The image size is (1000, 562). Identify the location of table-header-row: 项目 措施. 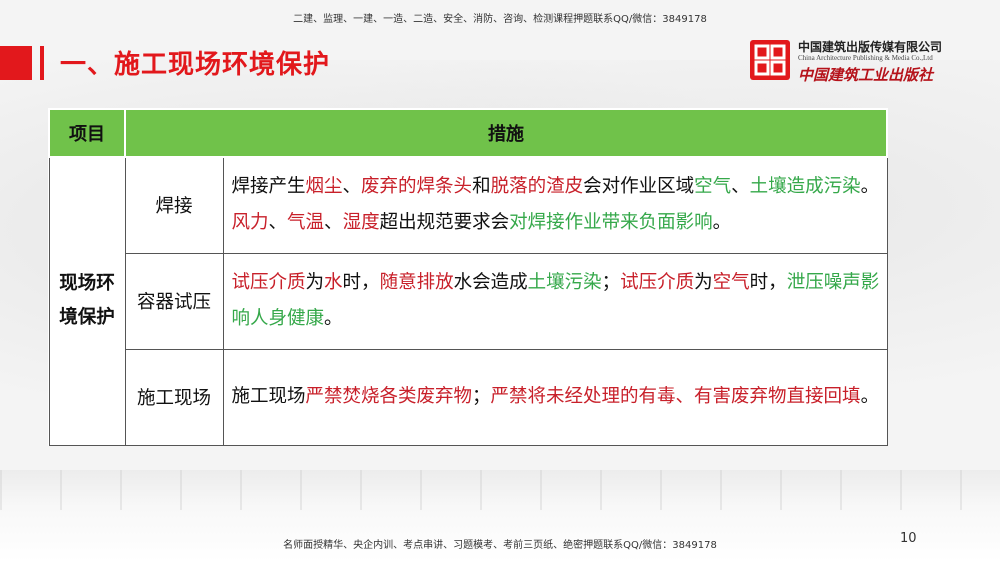
(468, 133).